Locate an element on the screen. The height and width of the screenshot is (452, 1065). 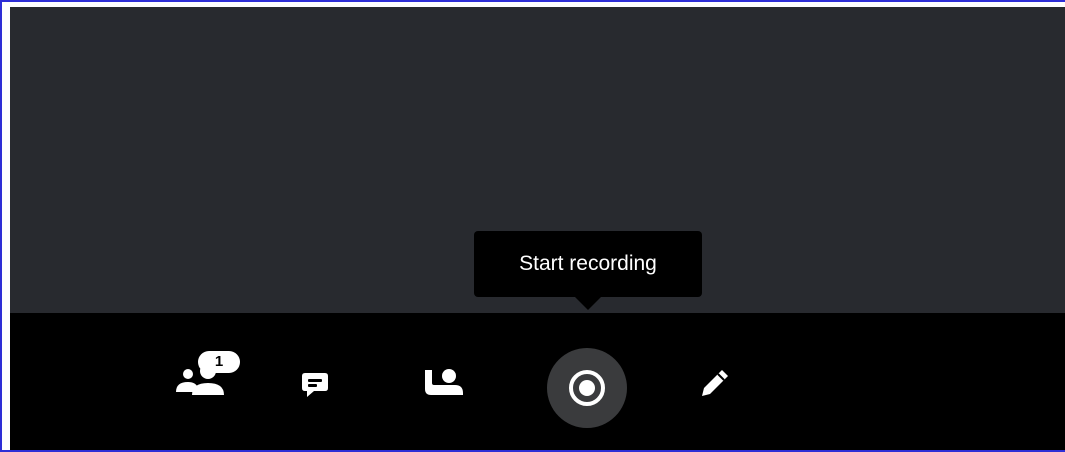
raise-hand-button is located at coordinates (444, 381).